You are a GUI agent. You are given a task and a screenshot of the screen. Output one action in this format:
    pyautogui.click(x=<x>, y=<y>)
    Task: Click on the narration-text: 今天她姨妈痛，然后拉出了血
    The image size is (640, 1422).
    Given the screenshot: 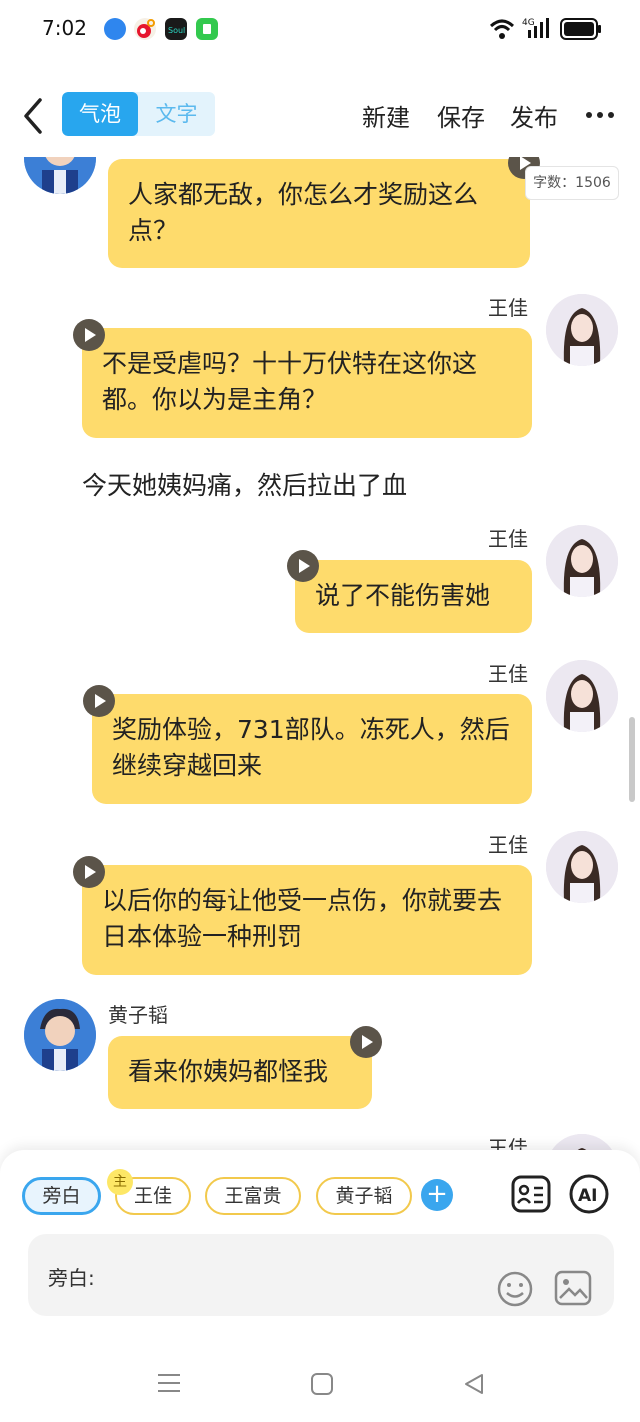 What is the action you would take?
    pyautogui.click(x=244, y=484)
    